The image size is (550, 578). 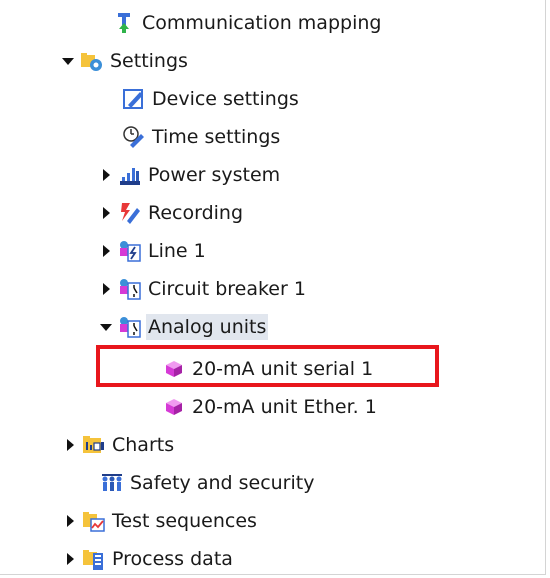 What do you see at coordinates (222, 483) in the screenshot?
I see `tree-item-label: Safety and security` at bounding box center [222, 483].